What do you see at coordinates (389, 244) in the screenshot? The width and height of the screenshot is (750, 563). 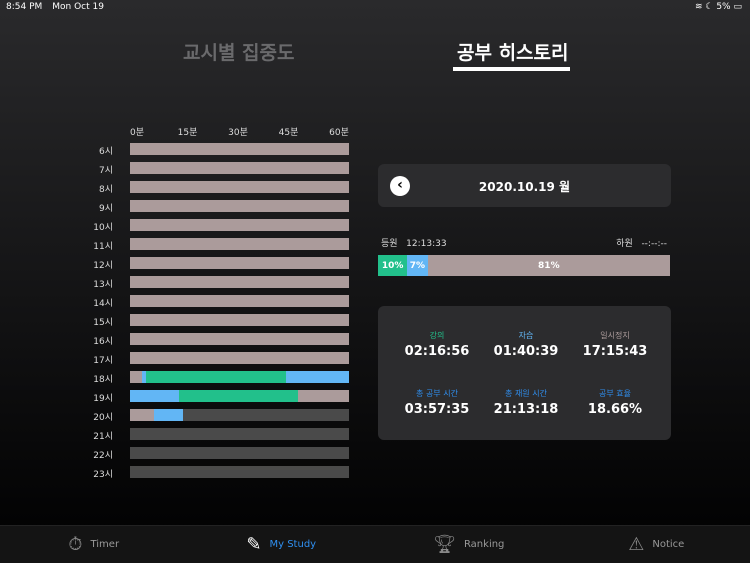 I see `checkin-label: 등원` at bounding box center [389, 244].